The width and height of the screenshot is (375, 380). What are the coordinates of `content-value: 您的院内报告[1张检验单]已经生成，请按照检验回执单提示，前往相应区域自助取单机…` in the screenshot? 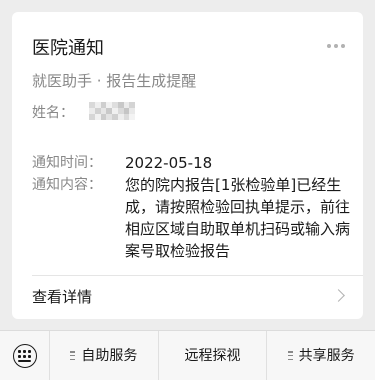 It's located at (238, 218).